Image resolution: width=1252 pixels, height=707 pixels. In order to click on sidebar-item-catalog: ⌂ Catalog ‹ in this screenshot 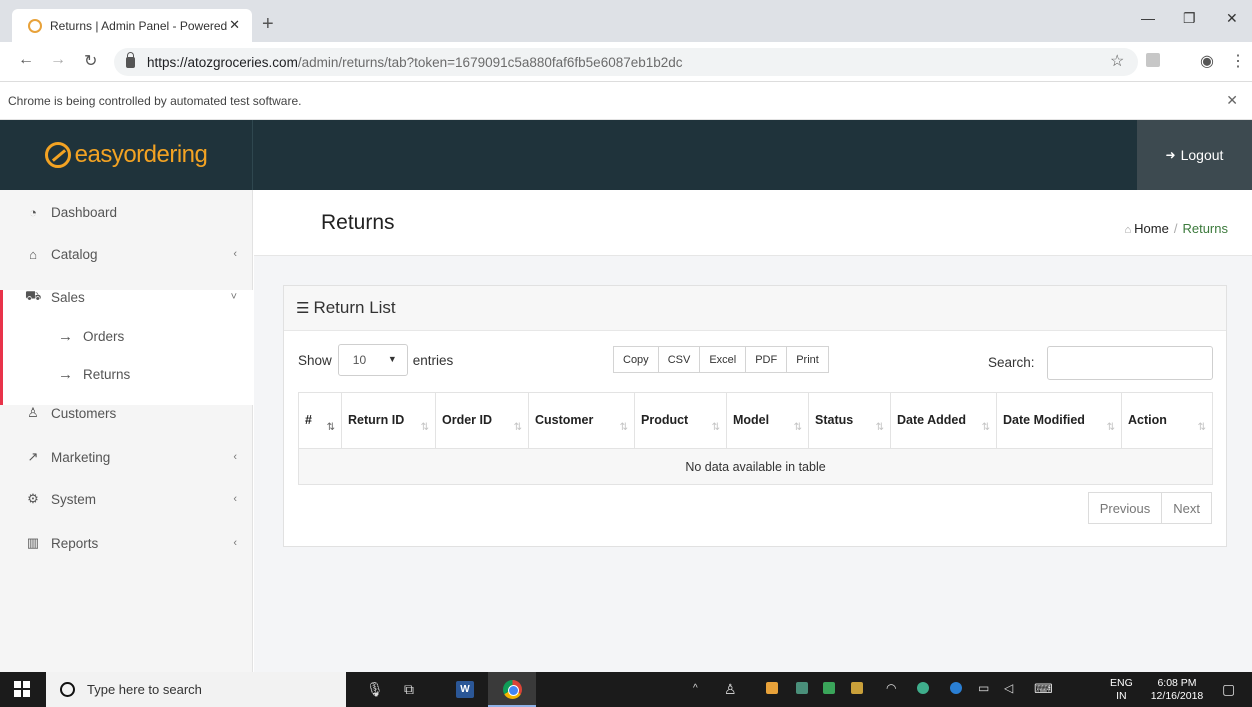, I will do `click(126, 254)`.